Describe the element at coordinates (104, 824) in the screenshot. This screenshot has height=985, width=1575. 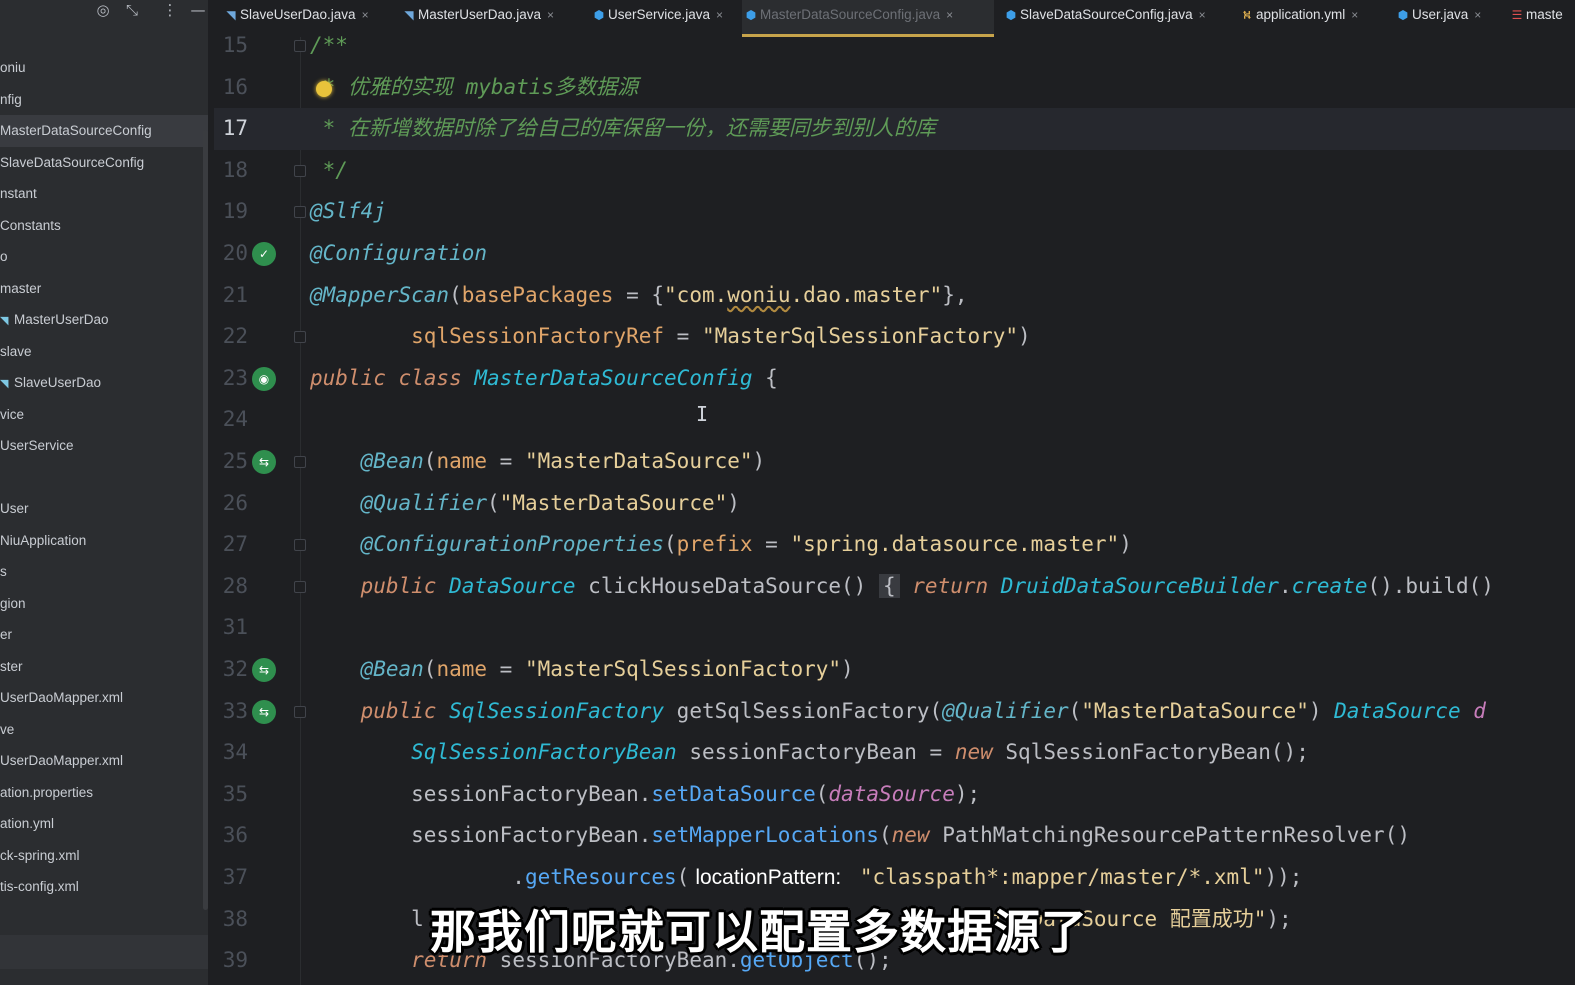
I see `tree-item: ation.yml` at that location.